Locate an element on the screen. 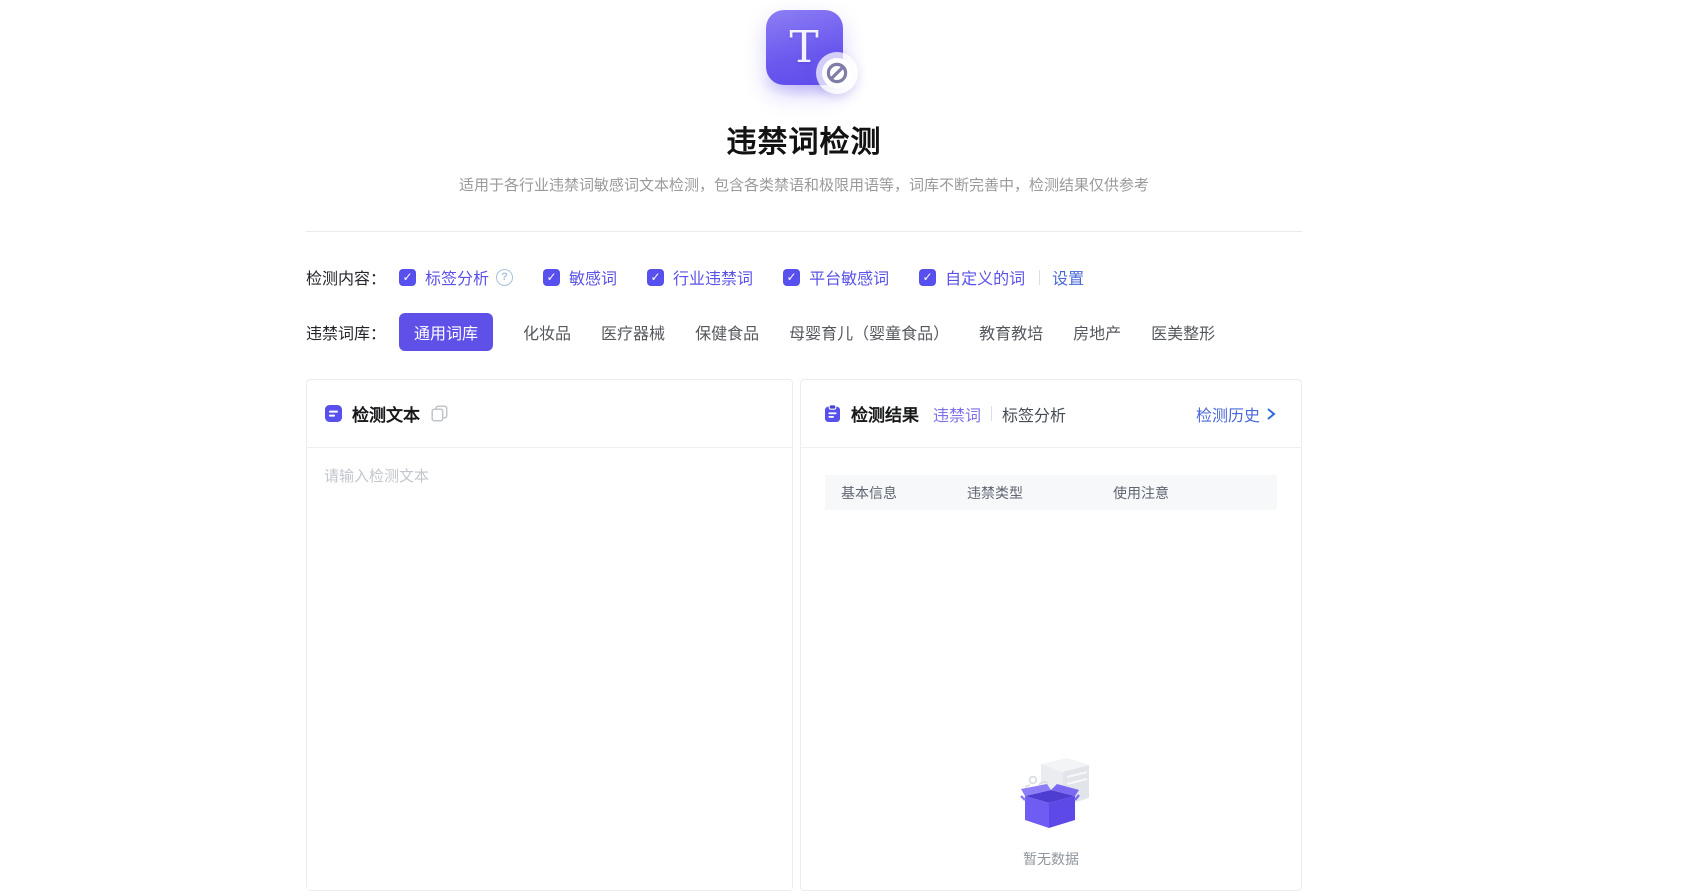  column-usage-note: 使用注意 is located at coordinates (1141, 492).